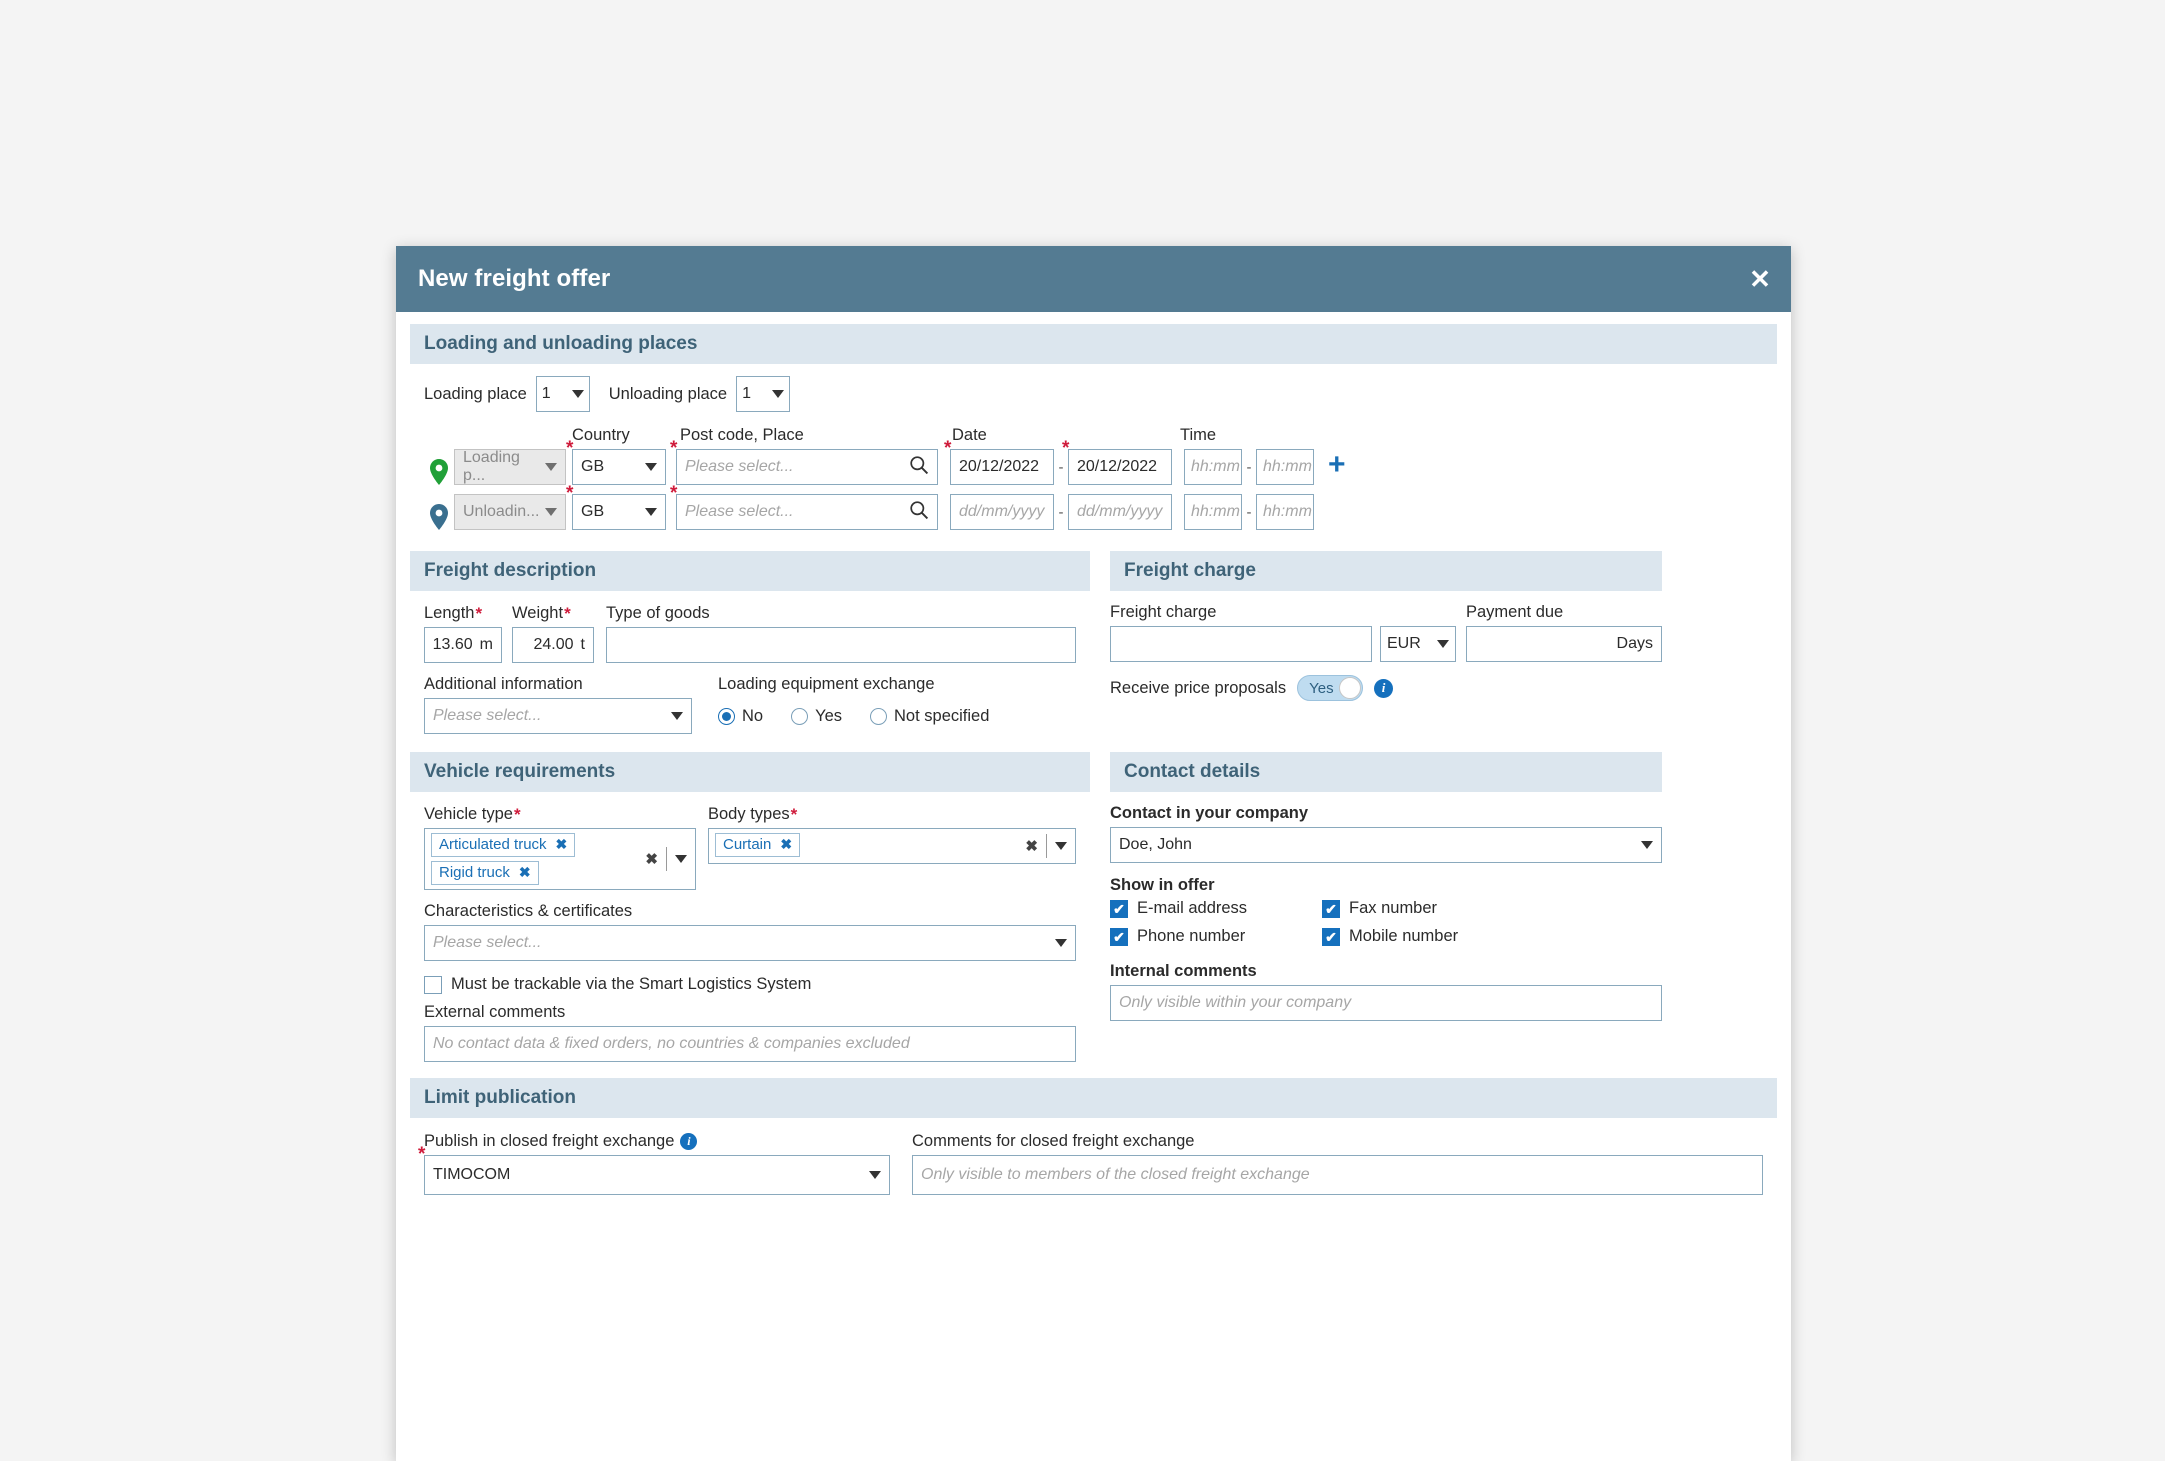  I want to click on publish-closed-exchange-select: TIMOCOM, so click(657, 1175).